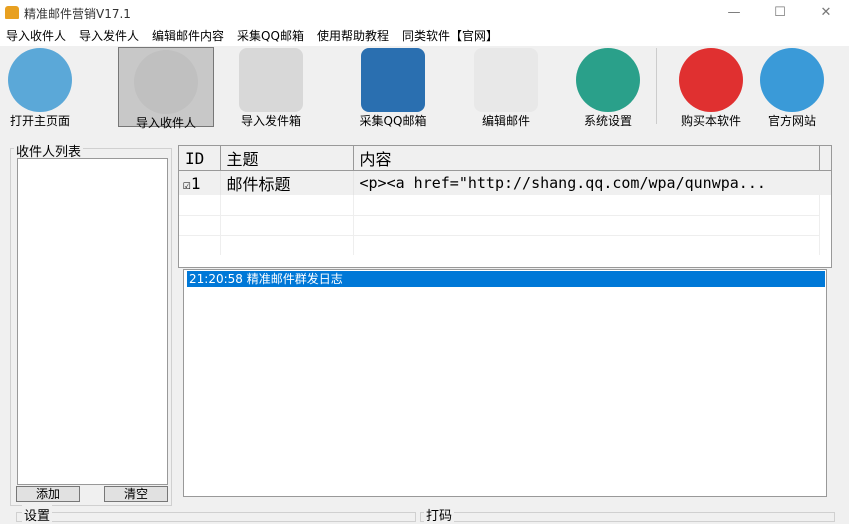 Image resolution: width=849 pixels, height=524 pixels. Describe the element at coordinates (77, 14) in the screenshot. I see `window-title: 精准邮件营销V17.1` at that location.